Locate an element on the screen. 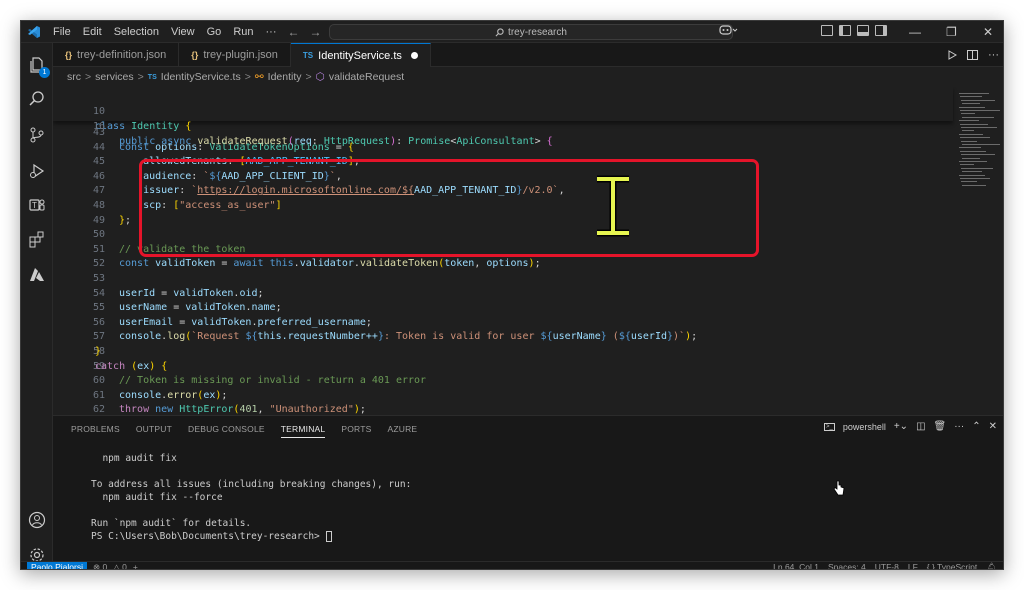  more-icon: ··· is located at coordinates (959, 426).